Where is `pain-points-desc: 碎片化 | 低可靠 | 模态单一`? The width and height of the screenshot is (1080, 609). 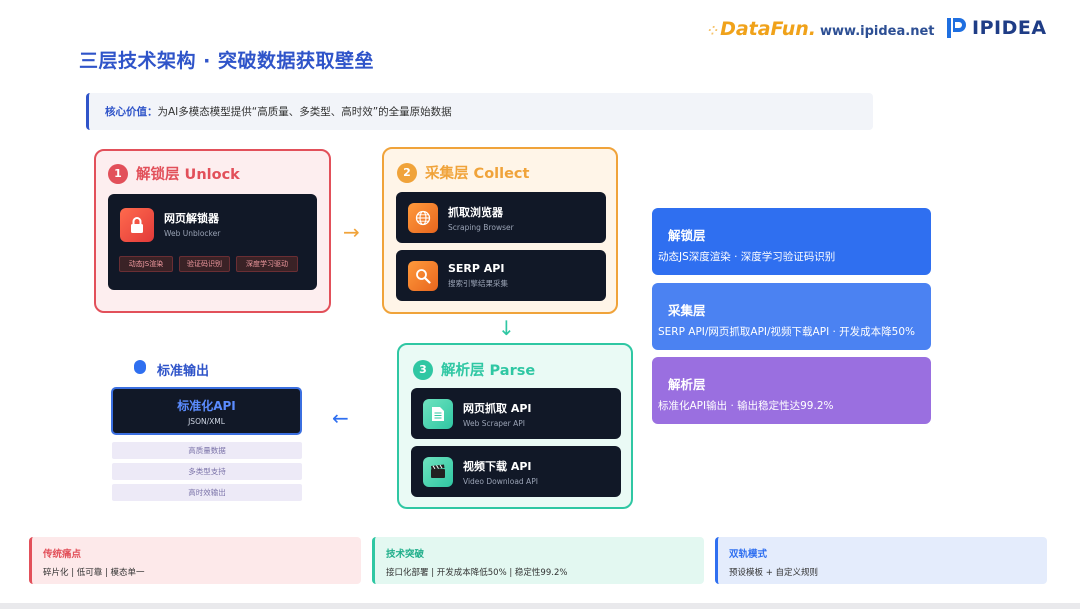
pain-points-desc: 碎片化 | 低可靠 | 模态单一 is located at coordinates (94, 573).